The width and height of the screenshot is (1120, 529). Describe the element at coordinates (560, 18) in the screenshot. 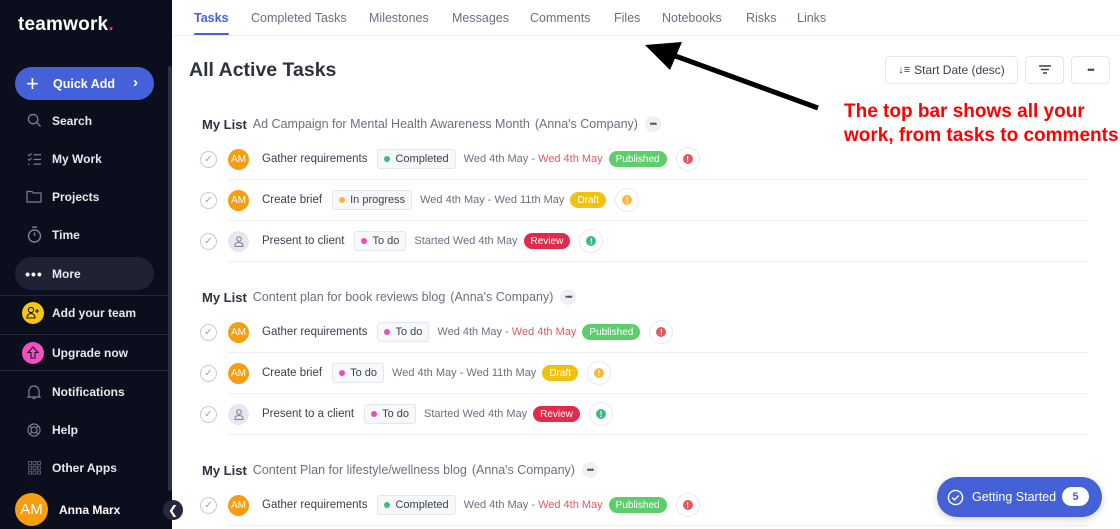

I see `tab-comments: Comments` at that location.